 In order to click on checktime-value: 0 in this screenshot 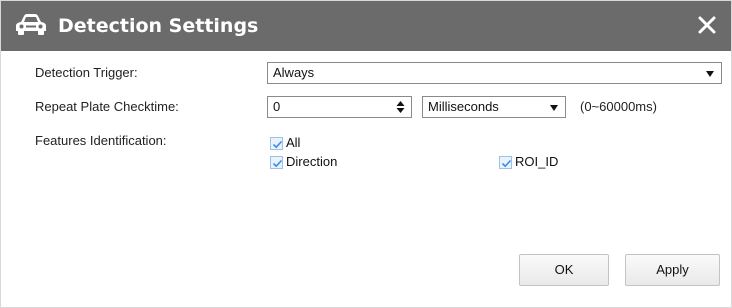, I will do `click(277, 106)`.